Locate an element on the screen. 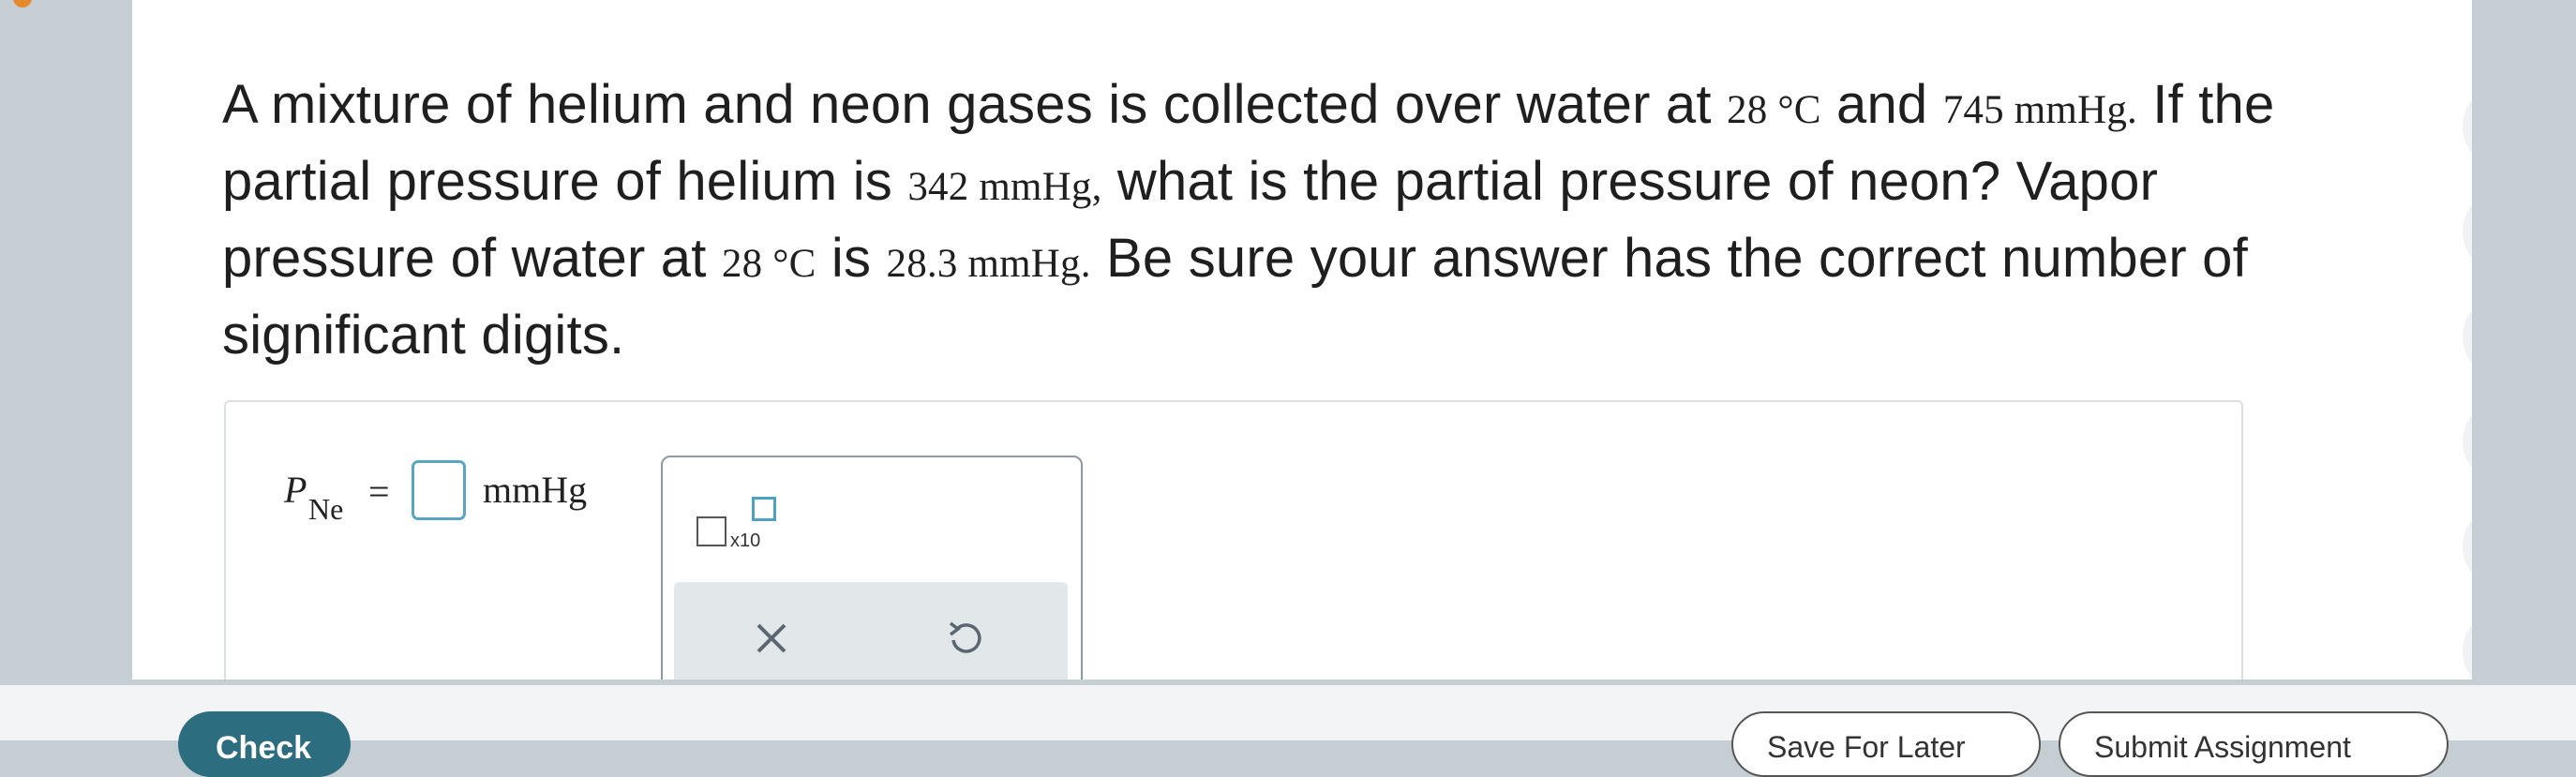 This screenshot has width=2576, height=777. clear-button is located at coordinates (772, 638).